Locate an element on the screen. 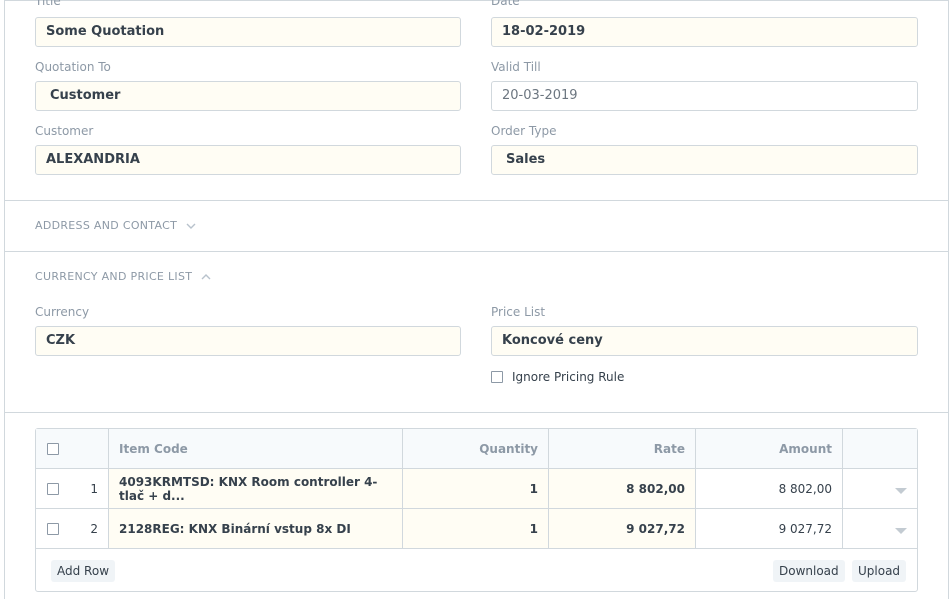 This screenshot has height=599, width=950. row-index: 1 is located at coordinates (89, 488).